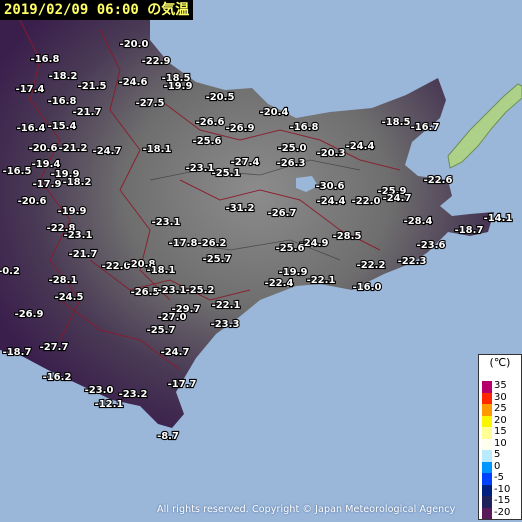  I want to click on temperature-reading: -22.2, so click(371, 265).